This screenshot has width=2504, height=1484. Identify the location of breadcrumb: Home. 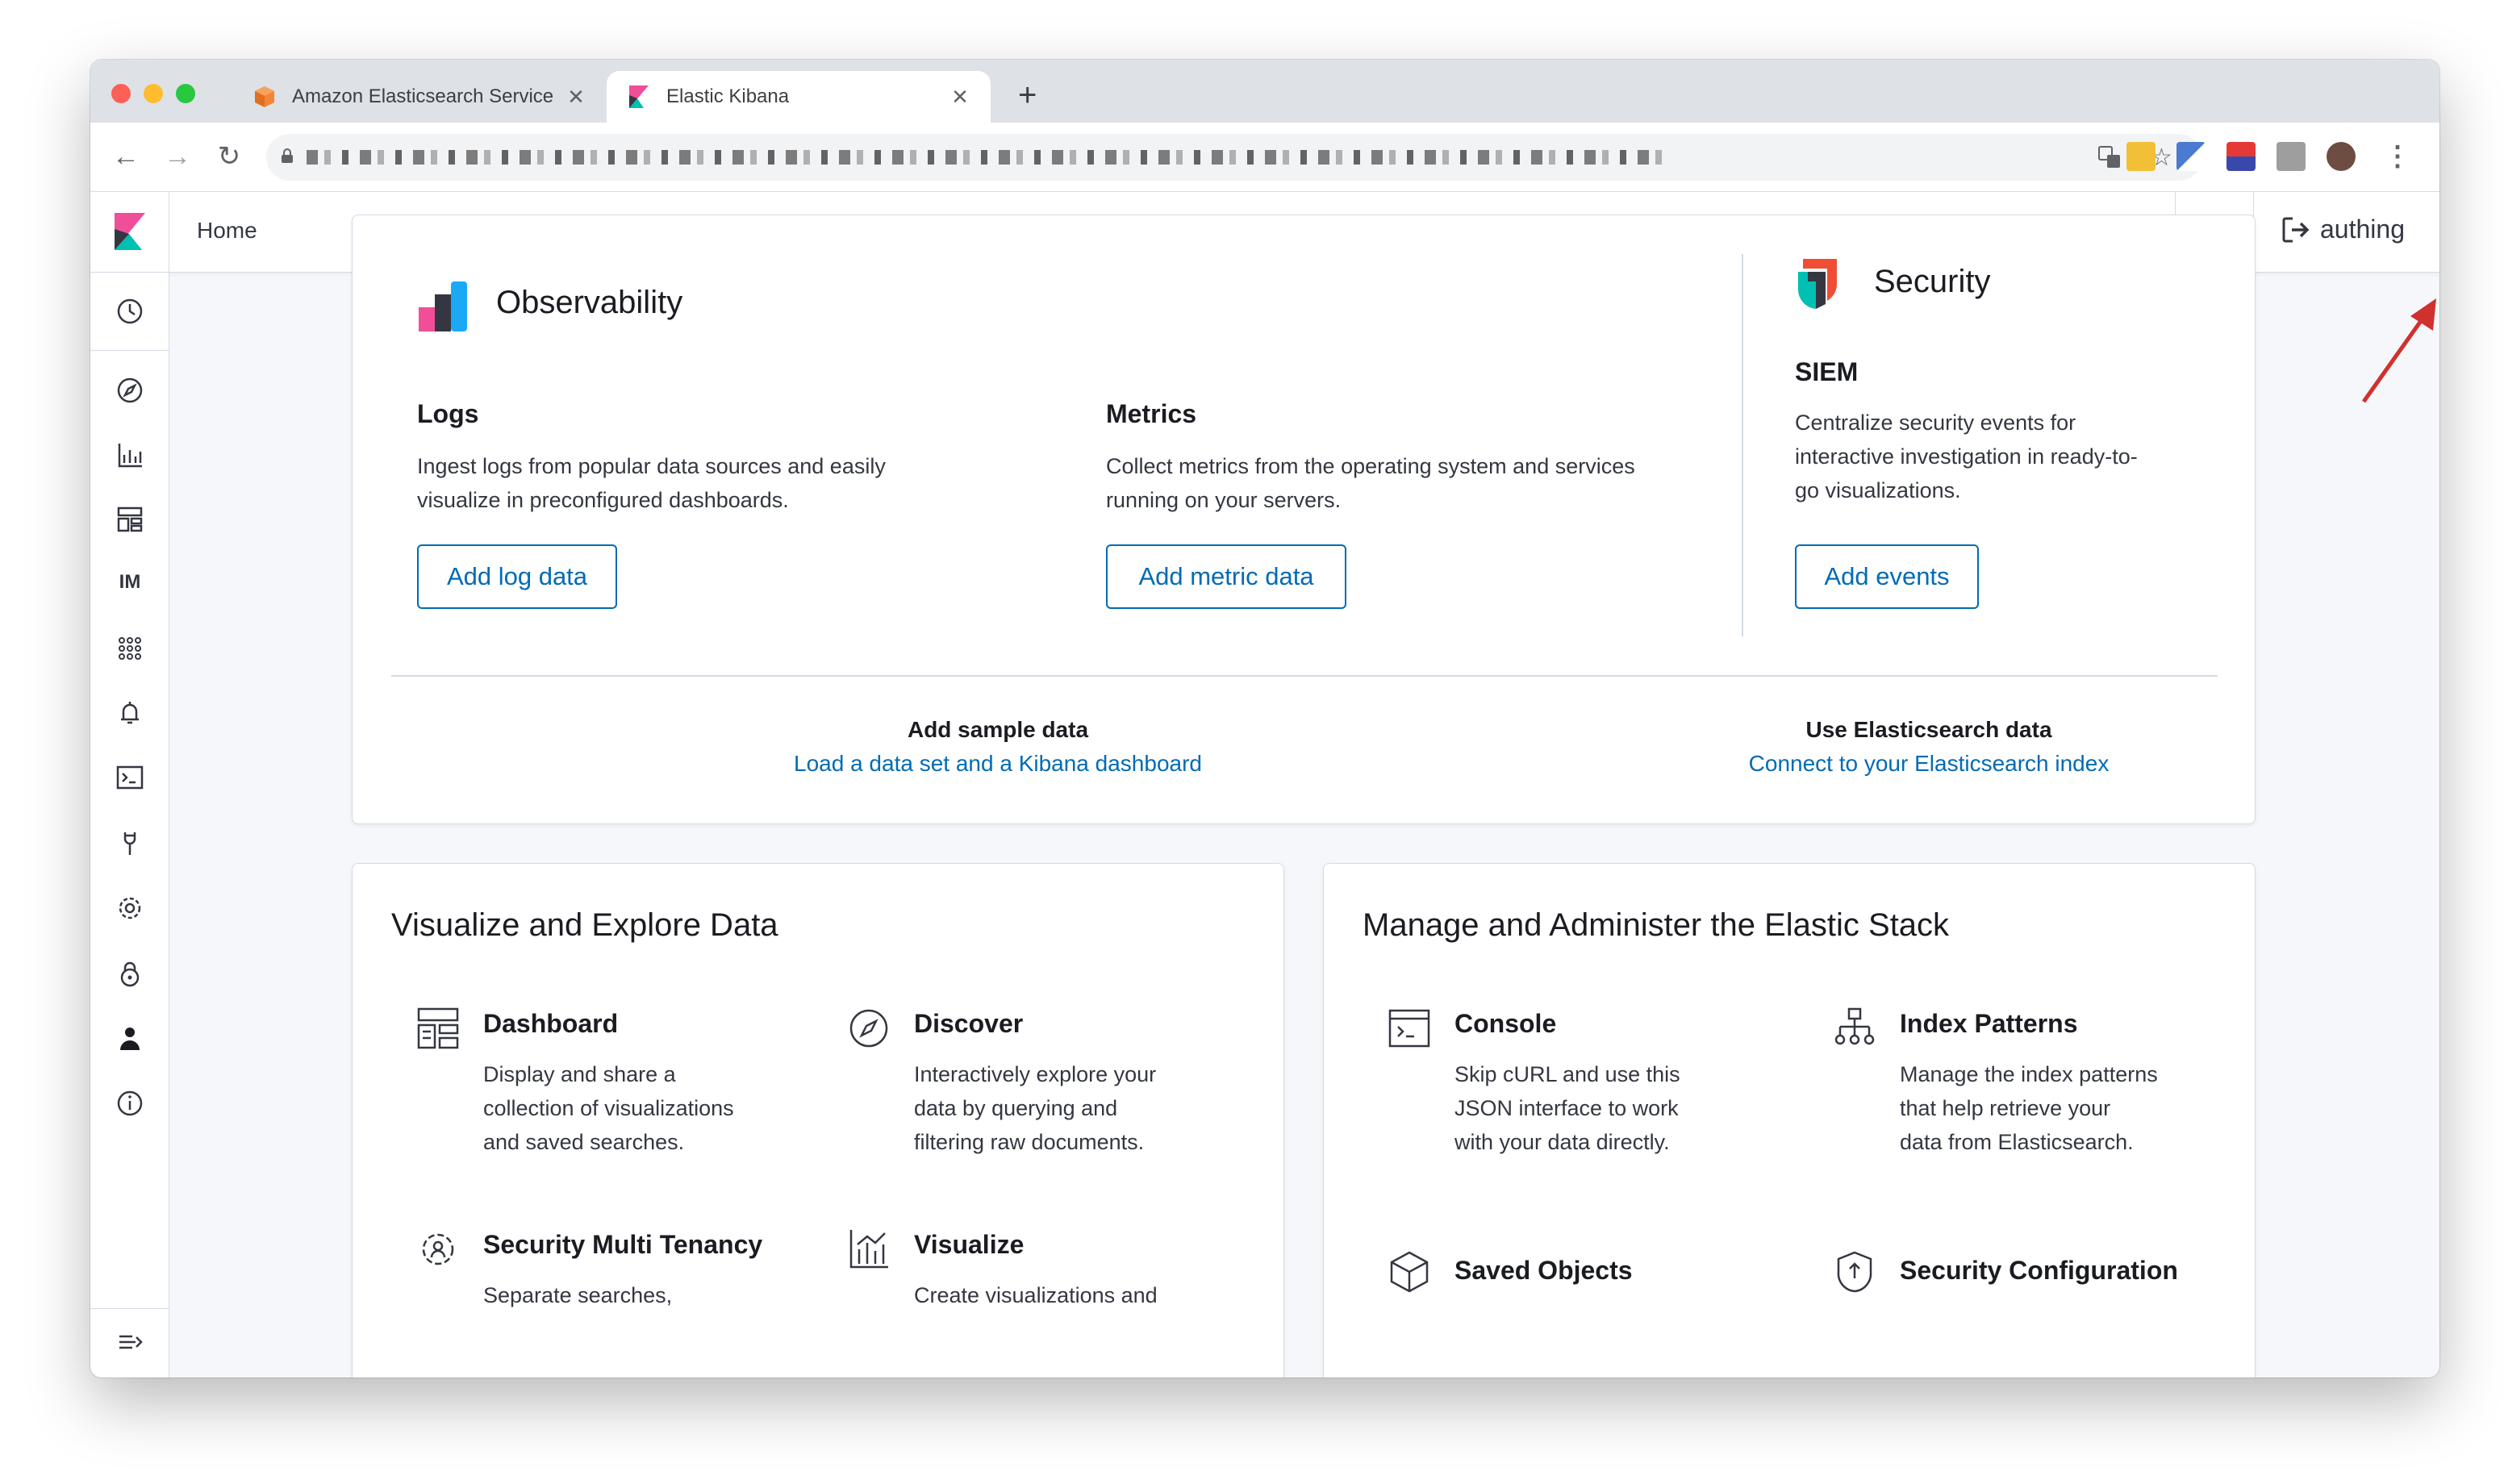
(227, 231).